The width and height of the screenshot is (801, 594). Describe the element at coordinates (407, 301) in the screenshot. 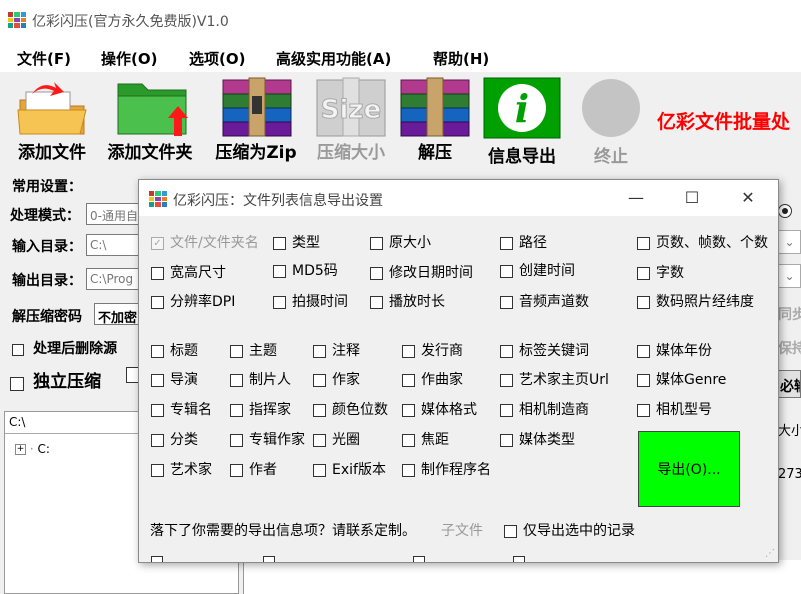

I see `export-option-checkbox: 播放时长` at that location.